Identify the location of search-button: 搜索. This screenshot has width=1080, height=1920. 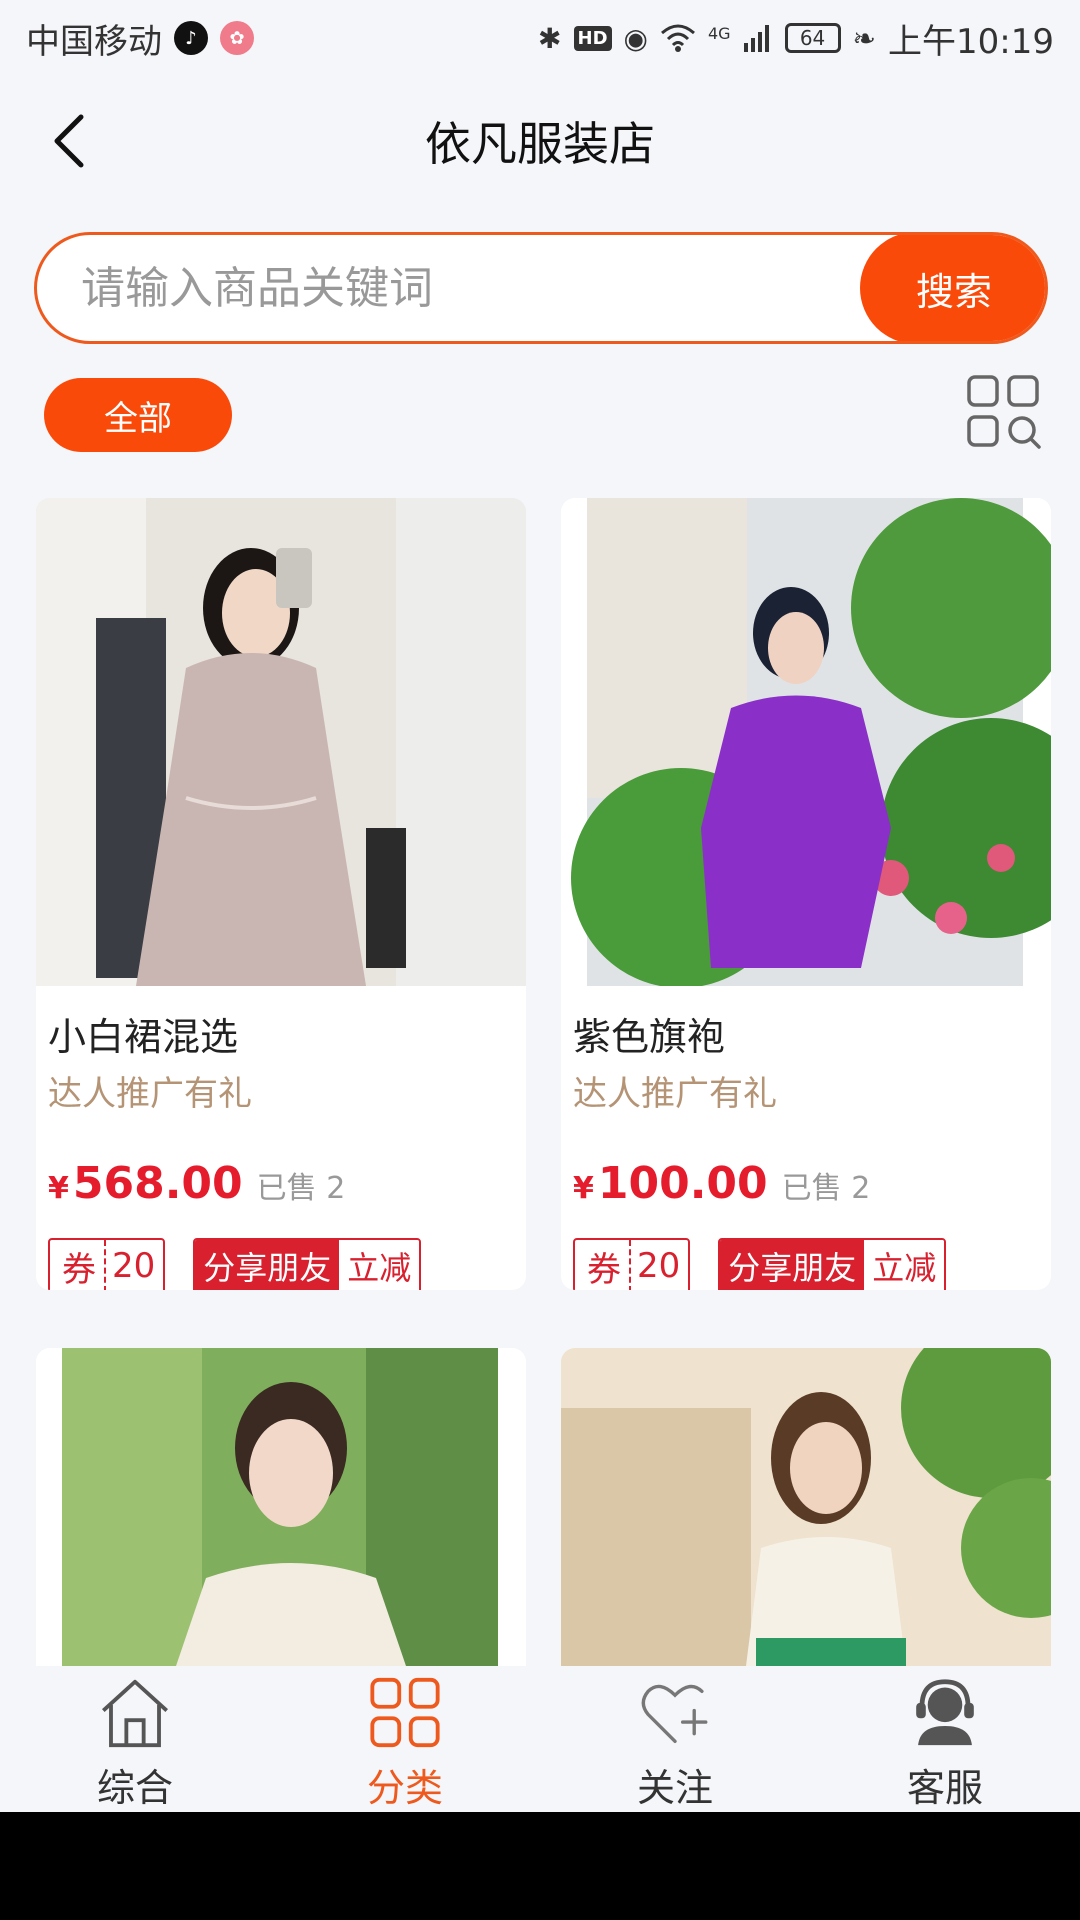
(952, 288).